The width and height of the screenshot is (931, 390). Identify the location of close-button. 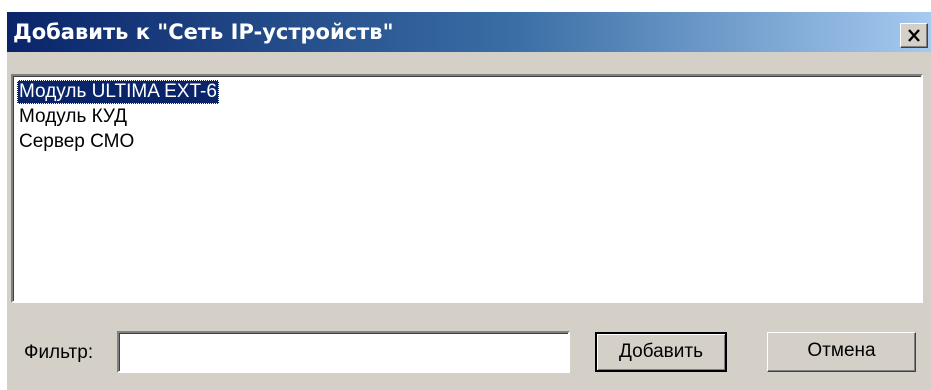
(914, 35).